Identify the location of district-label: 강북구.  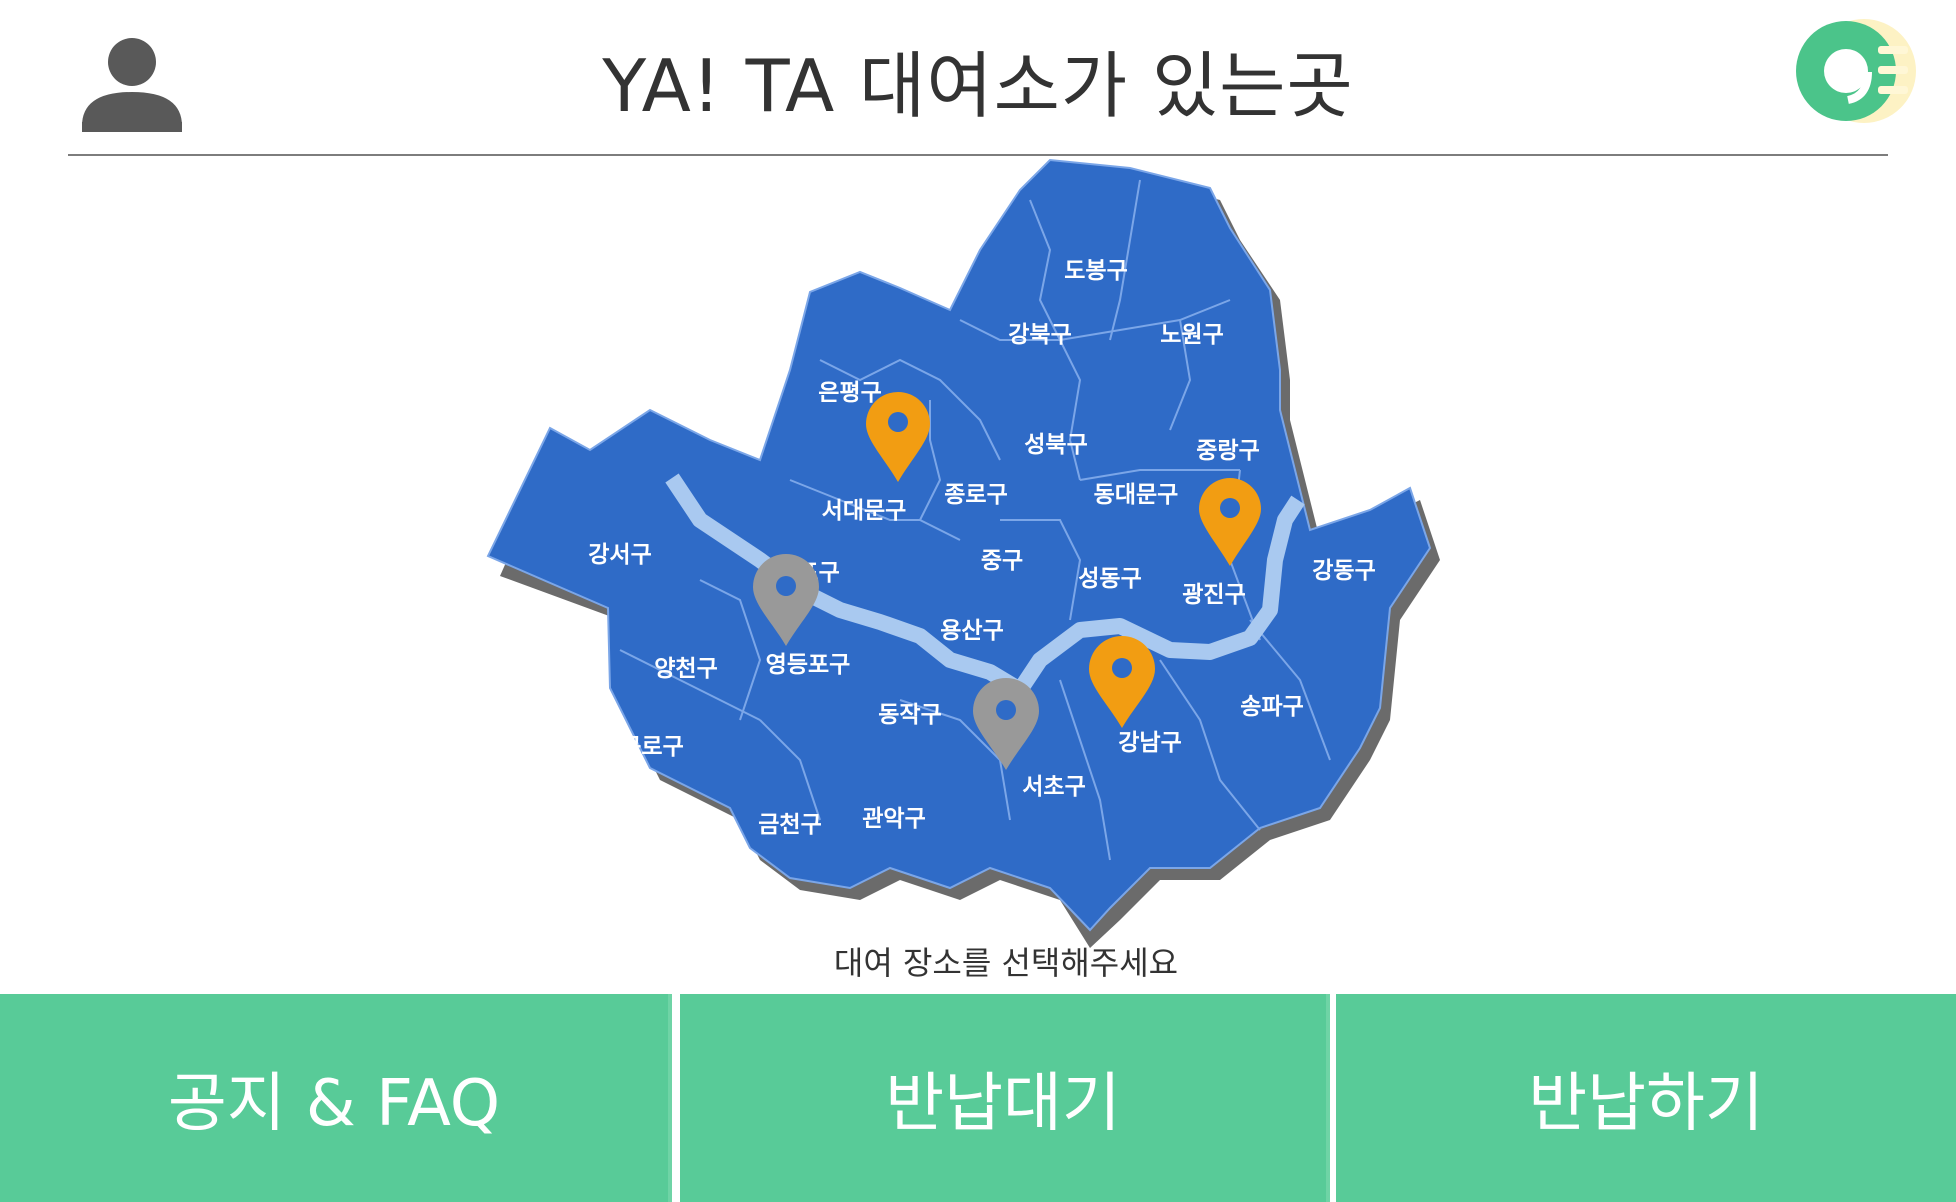
(1039, 335).